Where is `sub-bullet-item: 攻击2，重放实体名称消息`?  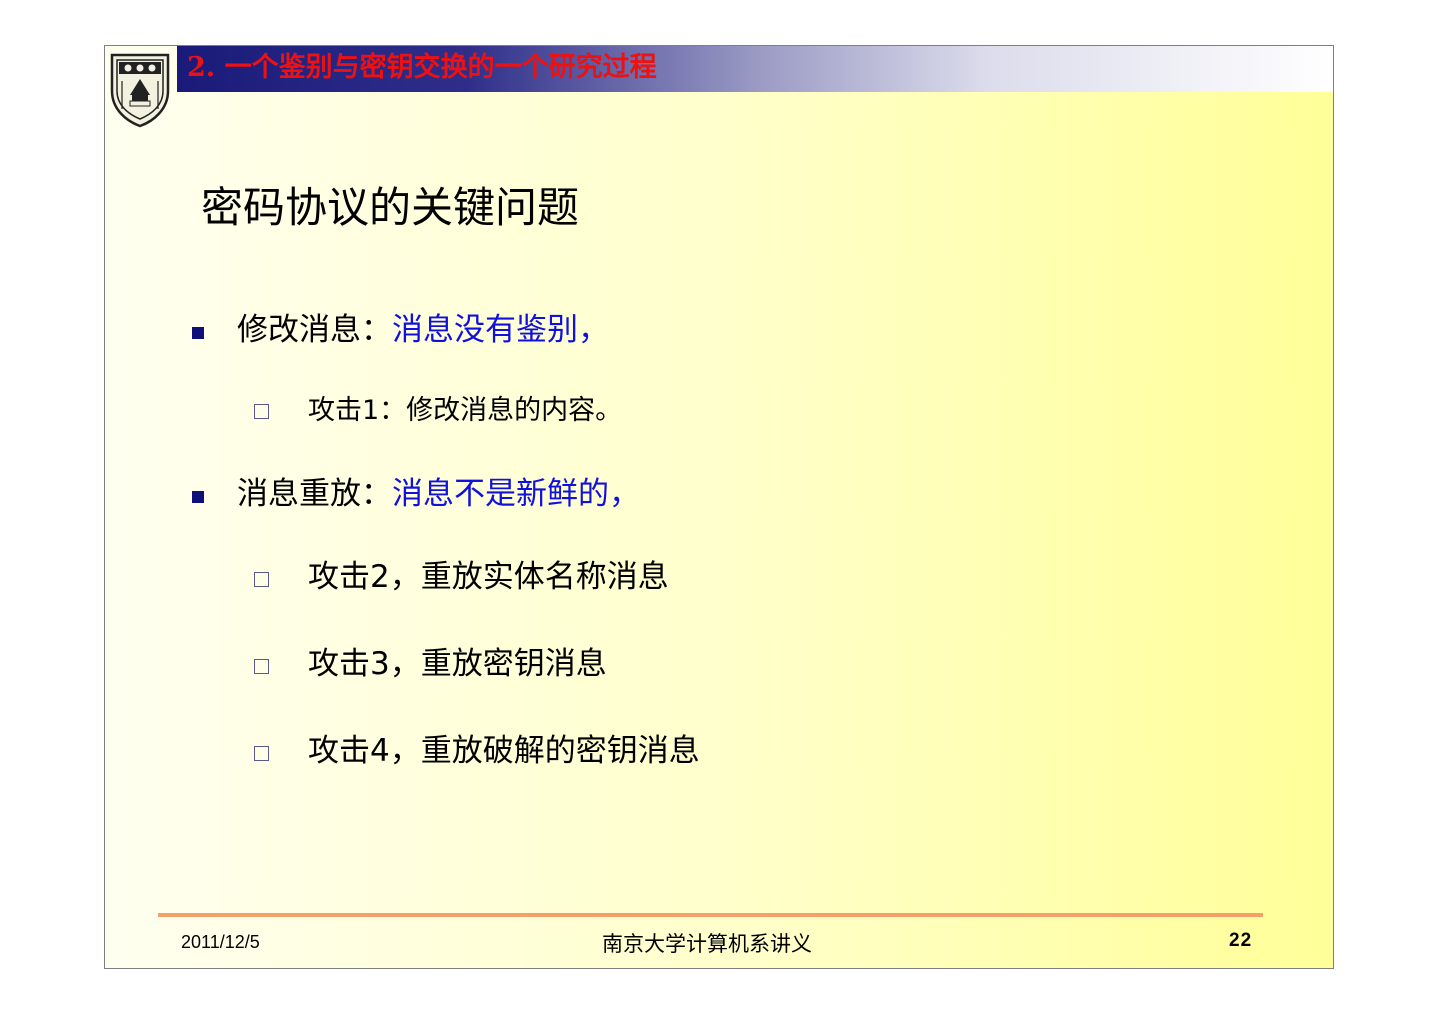
sub-bullet-item: 攻击2，重放实体名称消息 is located at coordinates (488, 577).